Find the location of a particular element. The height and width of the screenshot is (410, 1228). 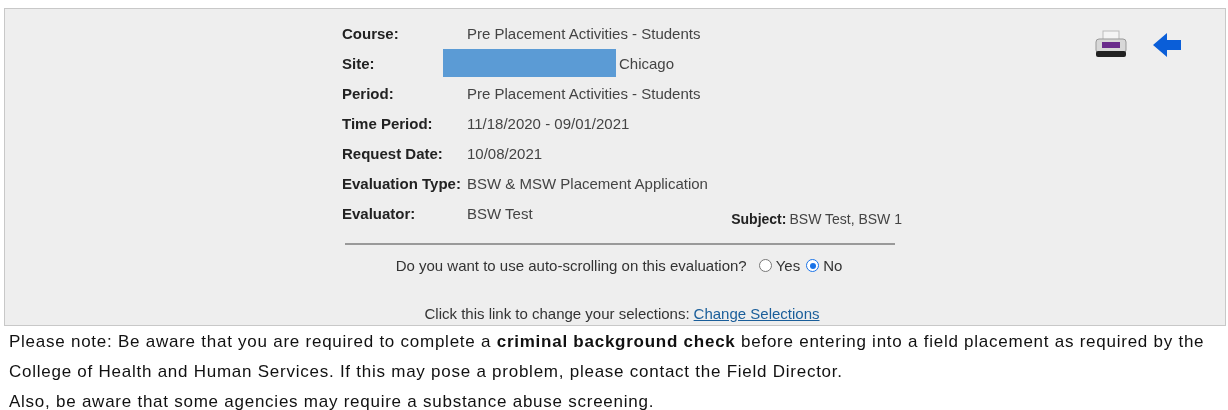

radio-option: No is located at coordinates (824, 265).